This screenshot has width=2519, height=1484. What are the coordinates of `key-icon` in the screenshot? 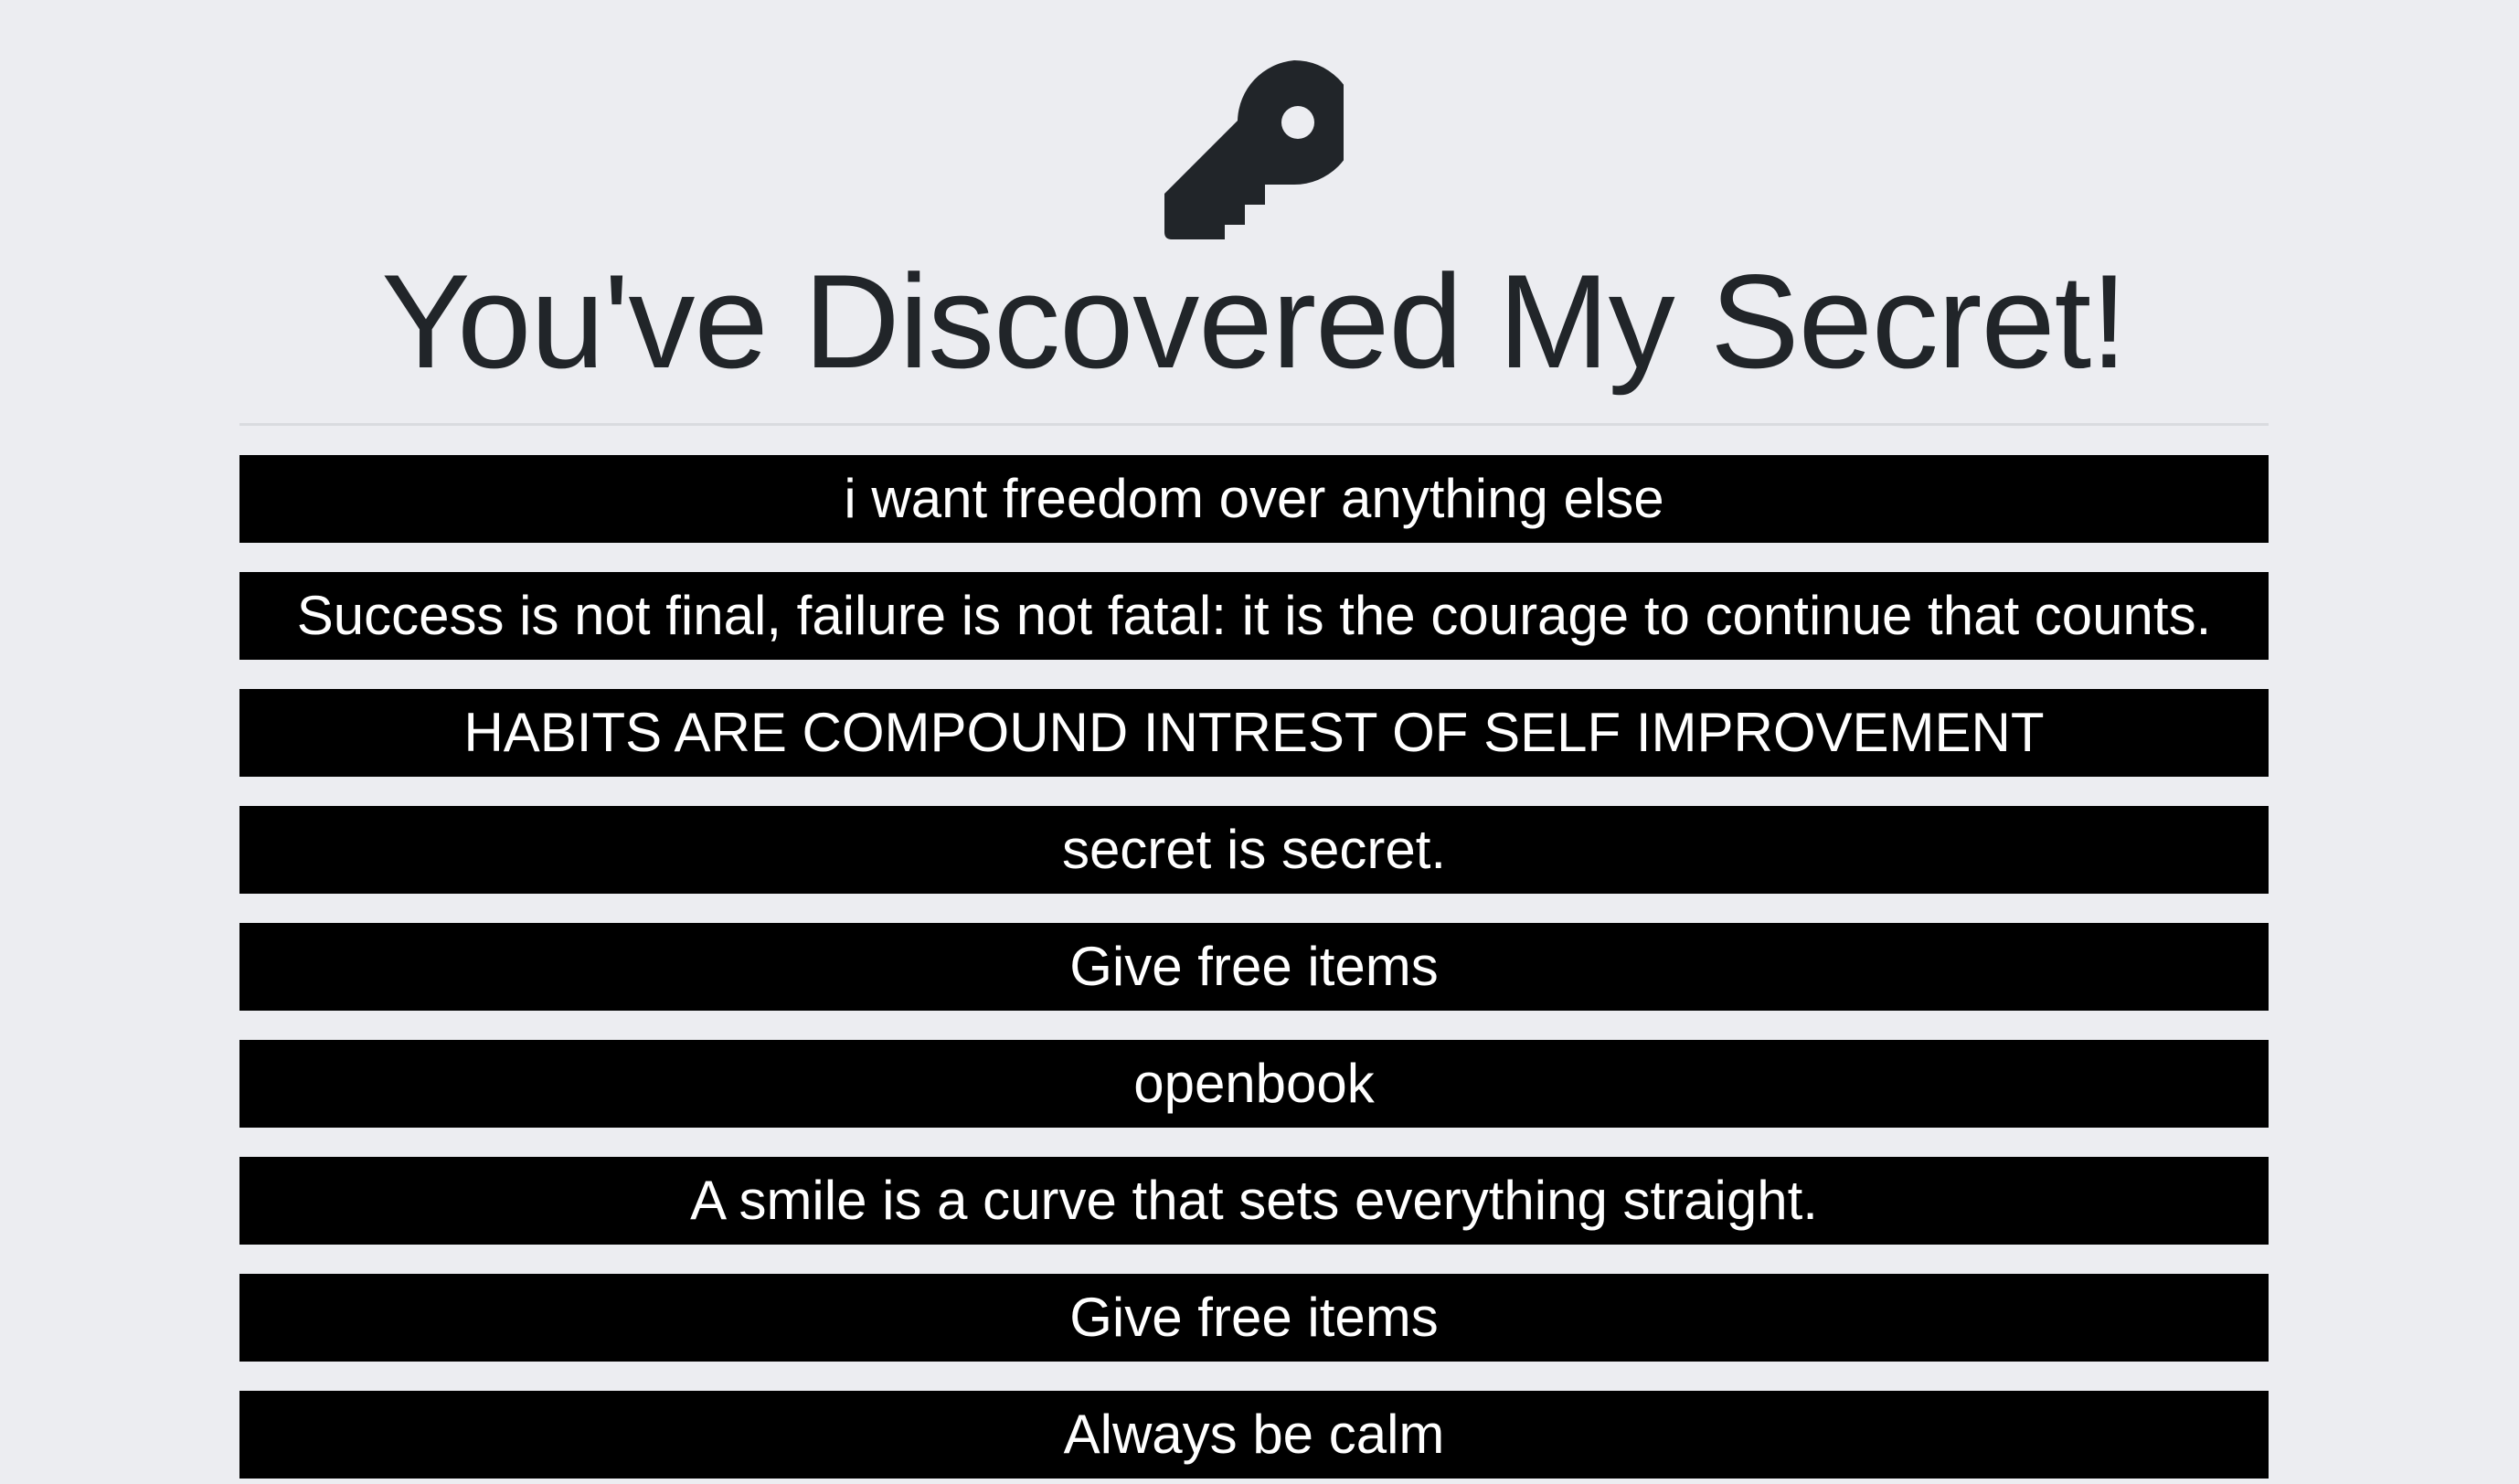 It's located at (1254, 150).